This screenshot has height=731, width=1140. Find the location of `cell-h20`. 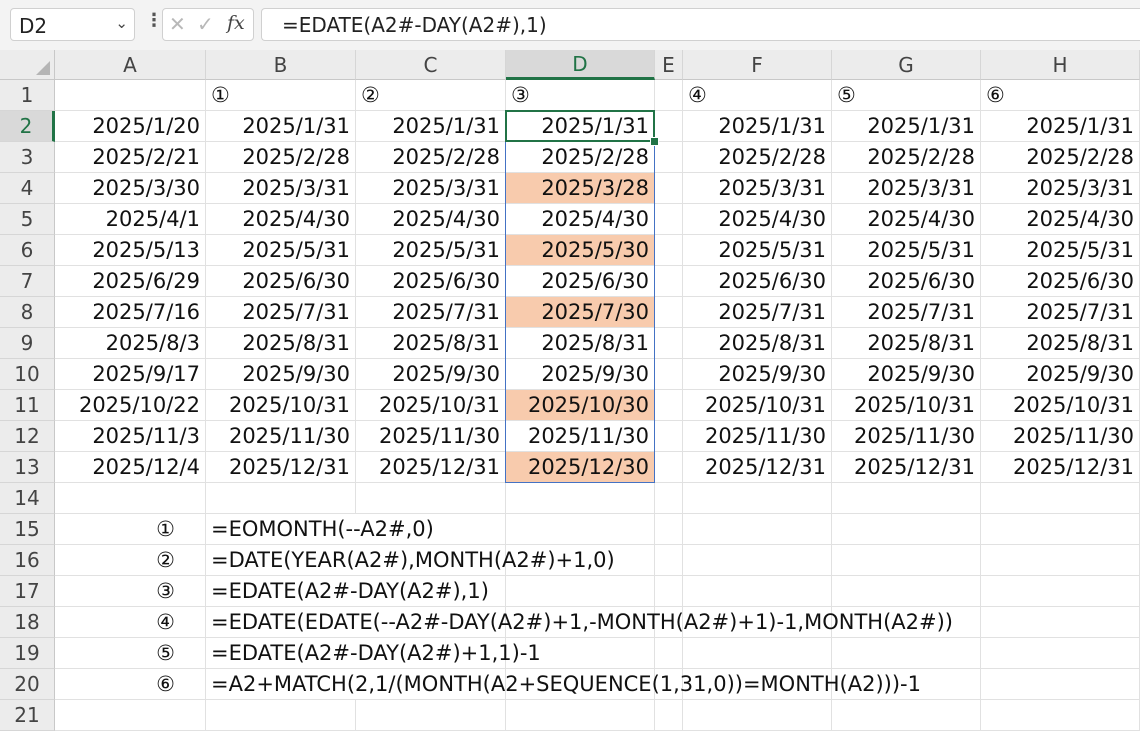

cell-h20 is located at coordinates (1060, 684).